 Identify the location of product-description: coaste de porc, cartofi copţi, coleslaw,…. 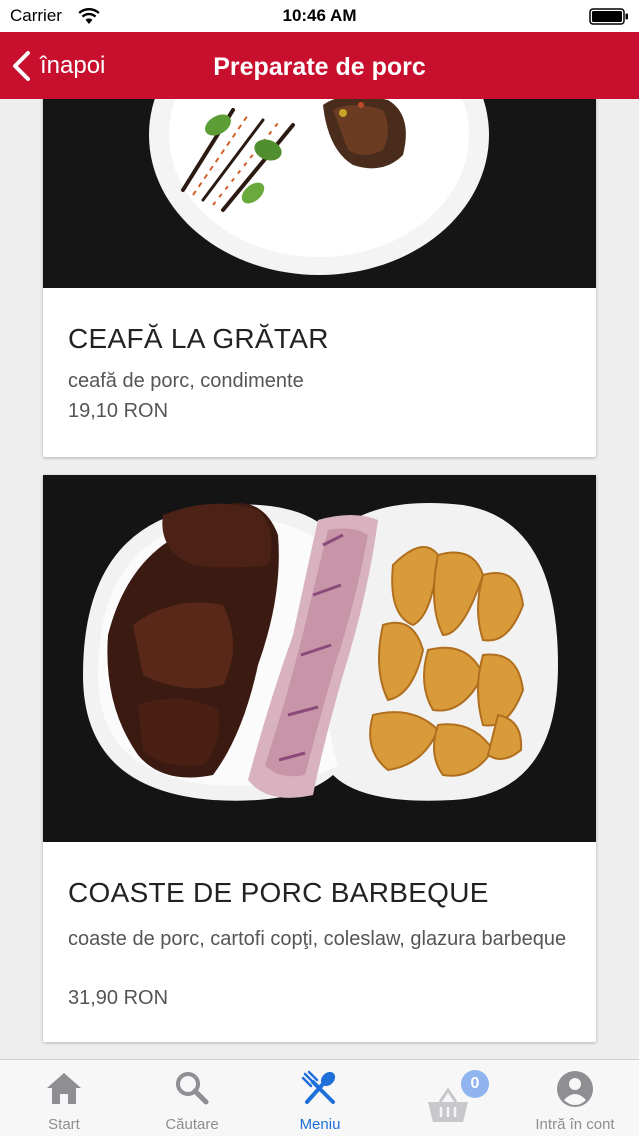
(317, 939).